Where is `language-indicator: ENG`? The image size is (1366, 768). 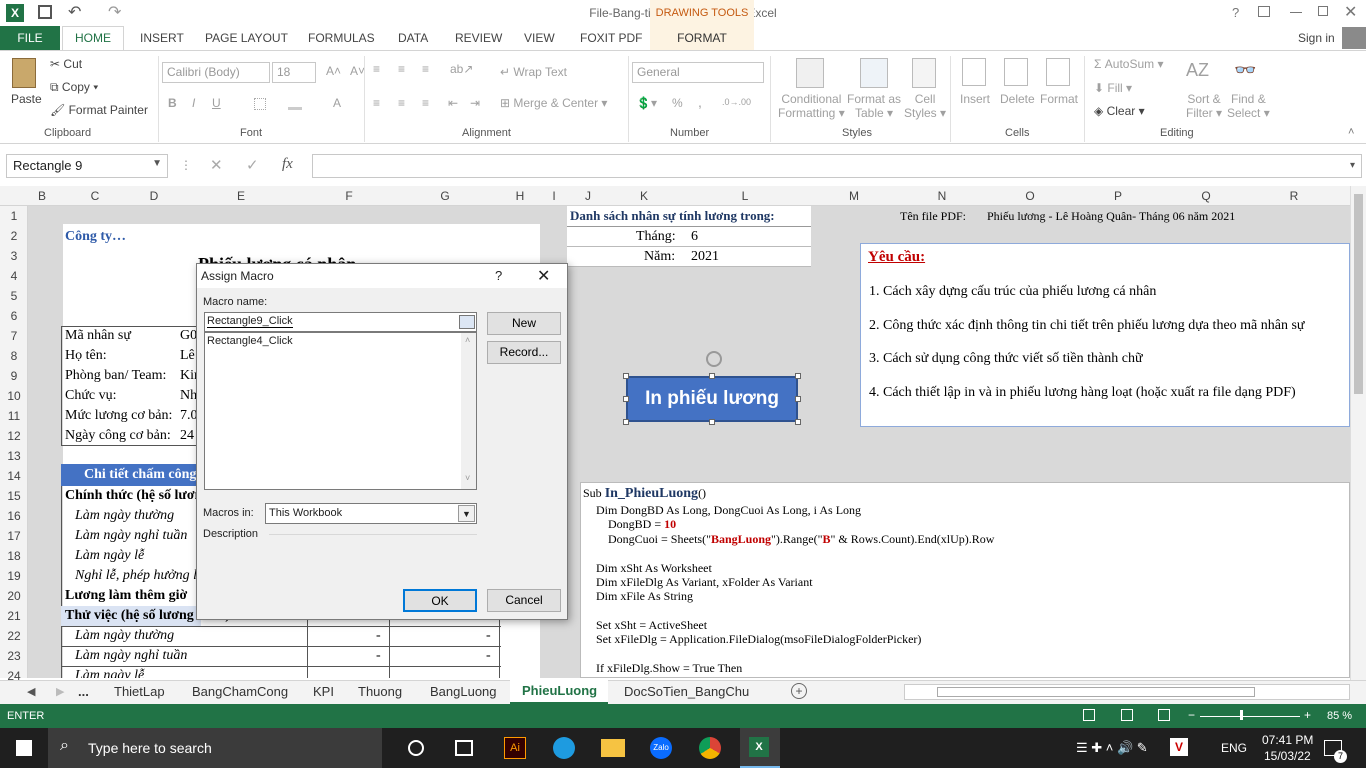 language-indicator: ENG is located at coordinates (1234, 748).